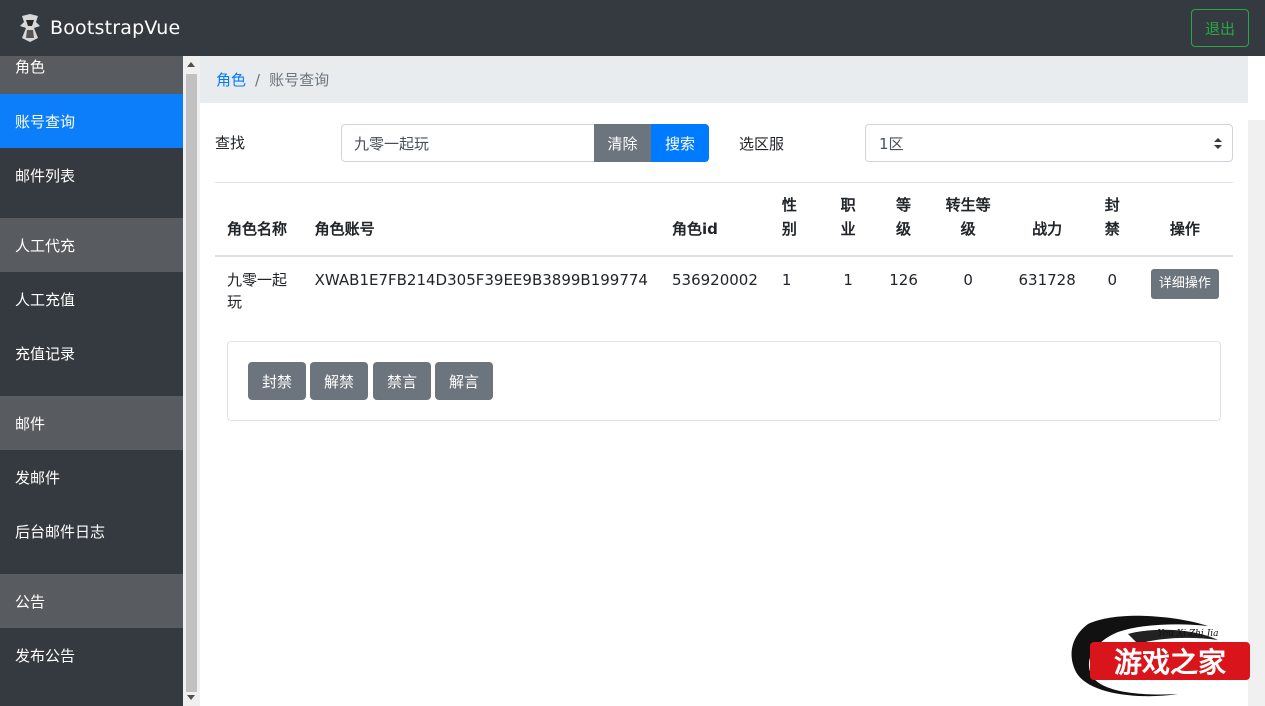  I want to click on server-select-value: 1区, so click(891, 143).